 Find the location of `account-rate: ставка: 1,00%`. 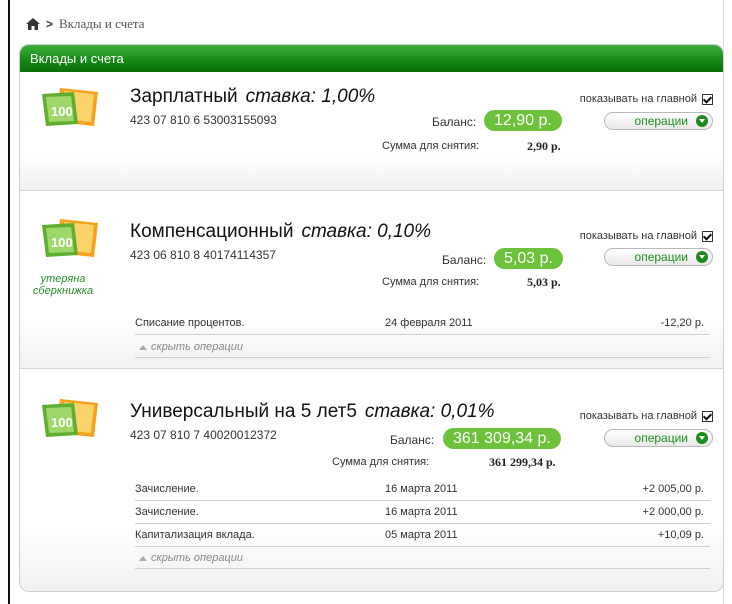

account-rate: ставка: 1,00% is located at coordinates (310, 96).